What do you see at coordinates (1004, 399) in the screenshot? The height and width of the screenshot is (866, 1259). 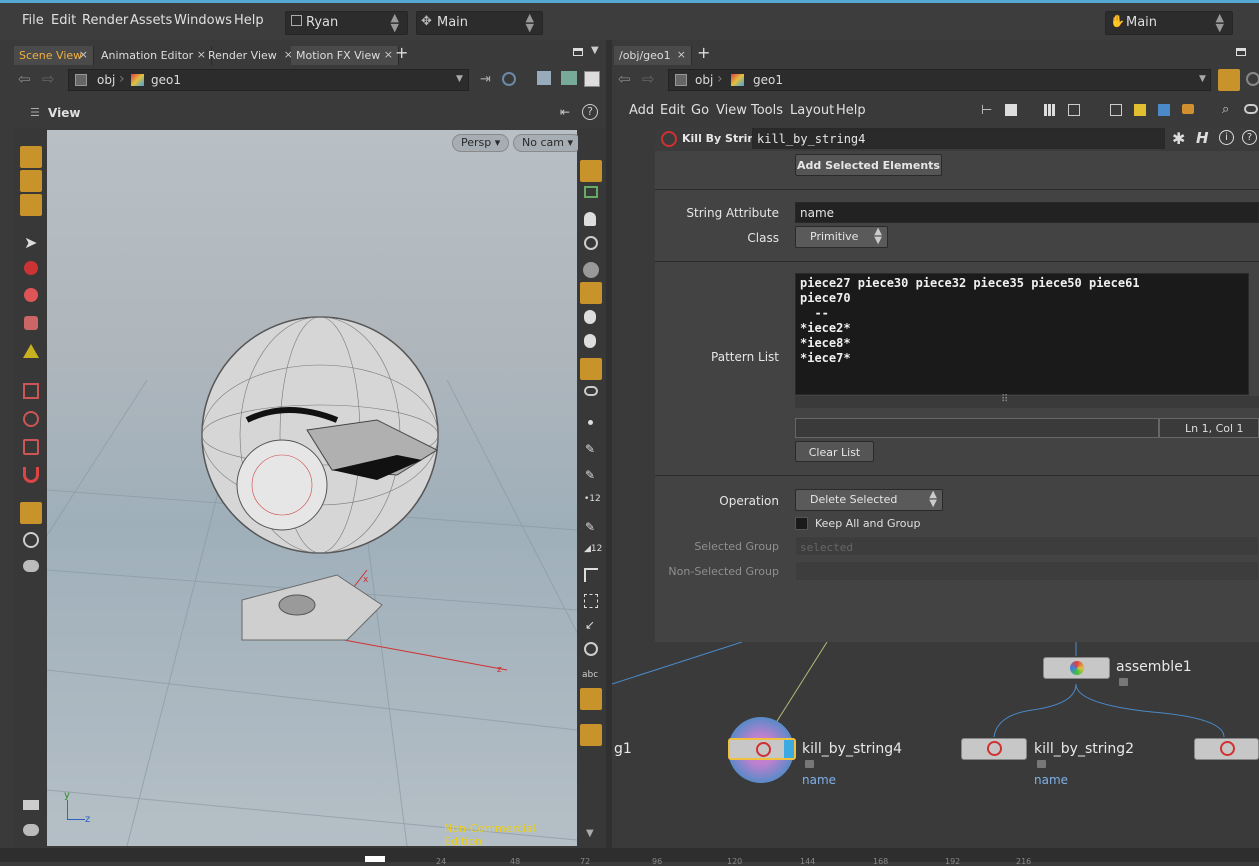 I see `grip-icon: ⠿` at bounding box center [1004, 399].